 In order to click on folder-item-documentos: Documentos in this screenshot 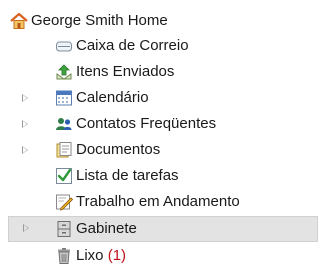, I will do `click(159, 150)`.